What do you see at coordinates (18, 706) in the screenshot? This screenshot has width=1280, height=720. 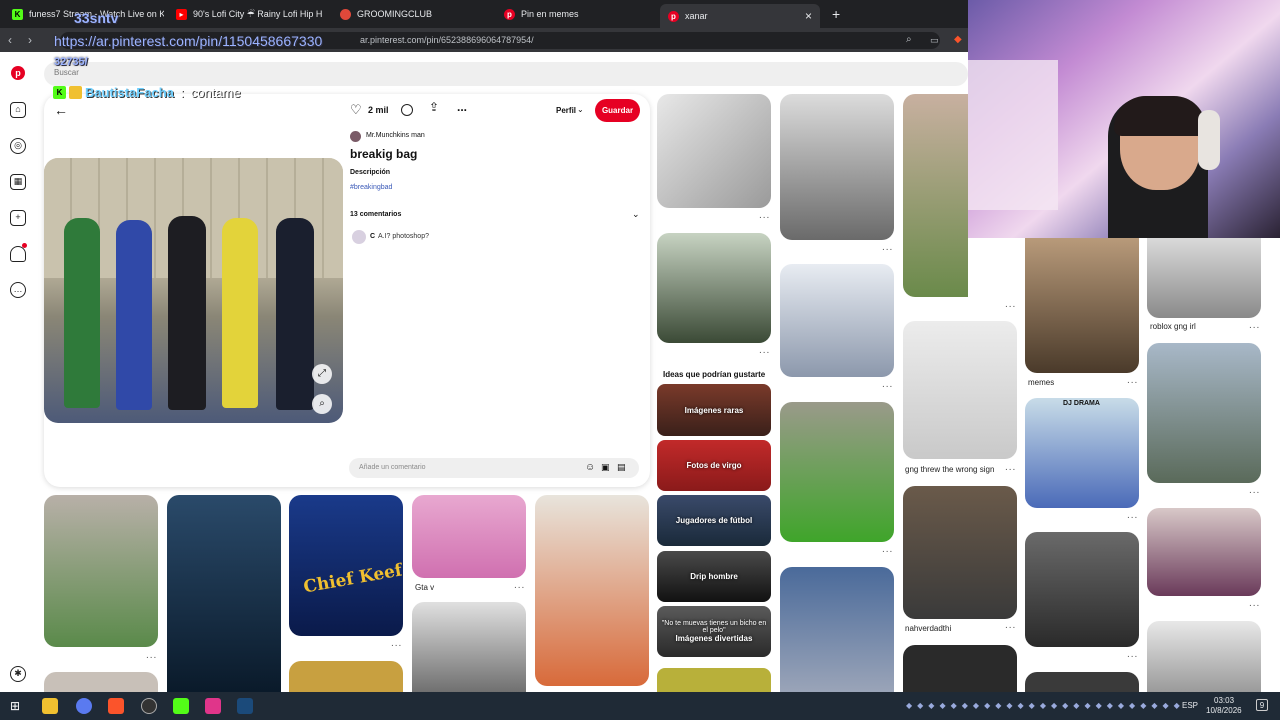 I see `windows-start-icon: ⊞` at bounding box center [18, 706].